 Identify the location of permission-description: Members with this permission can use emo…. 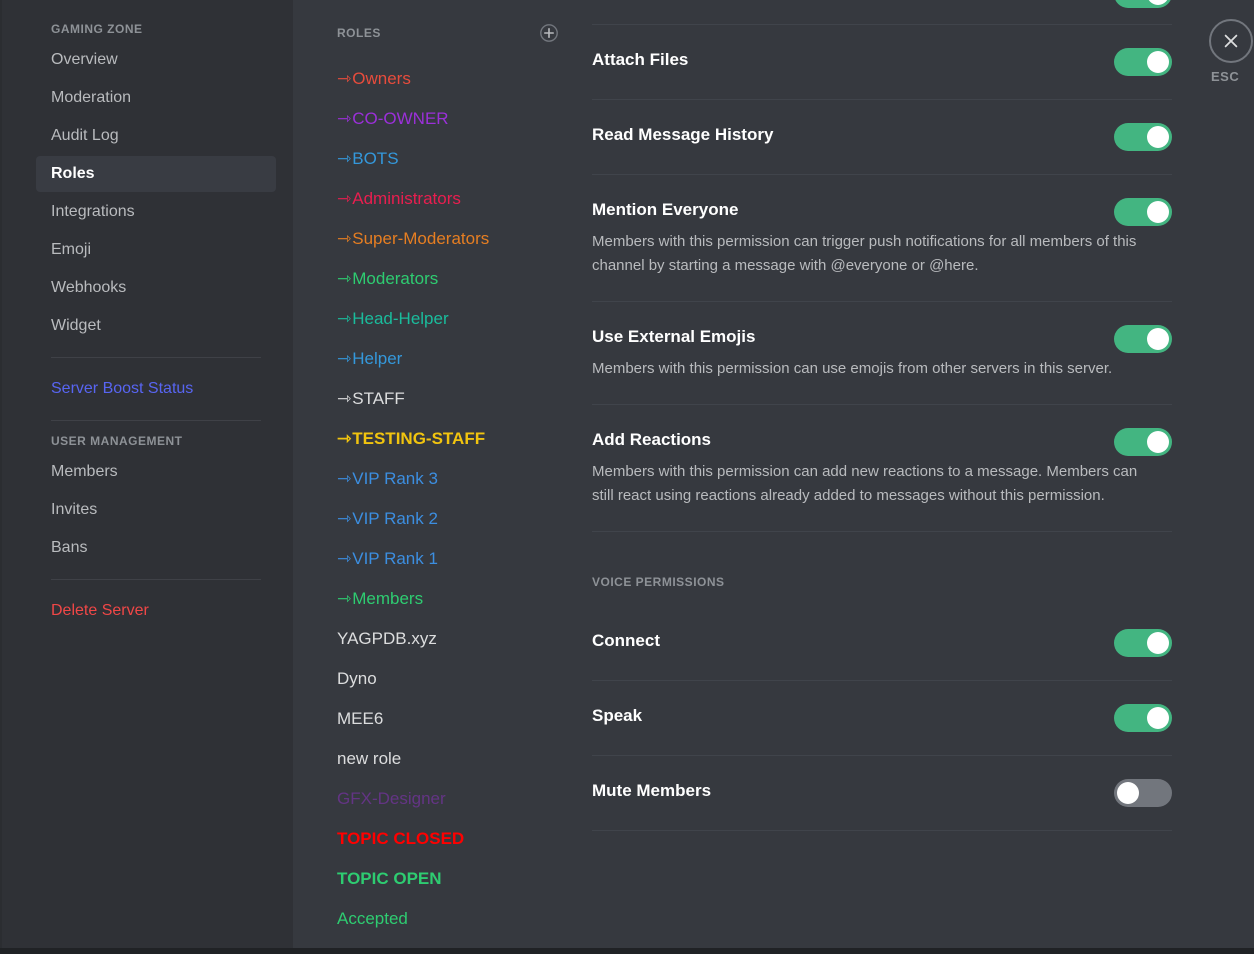
(852, 368).